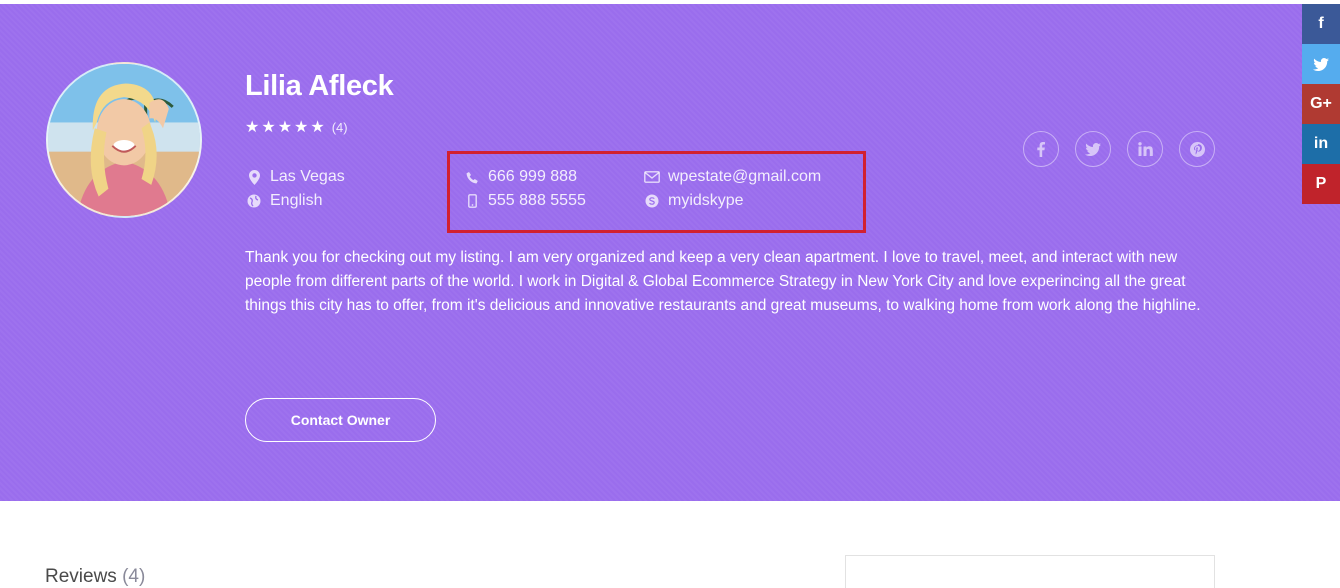  Describe the element at coordinates (296, 200) in the screenshot. I see `language-text: English` at that location.